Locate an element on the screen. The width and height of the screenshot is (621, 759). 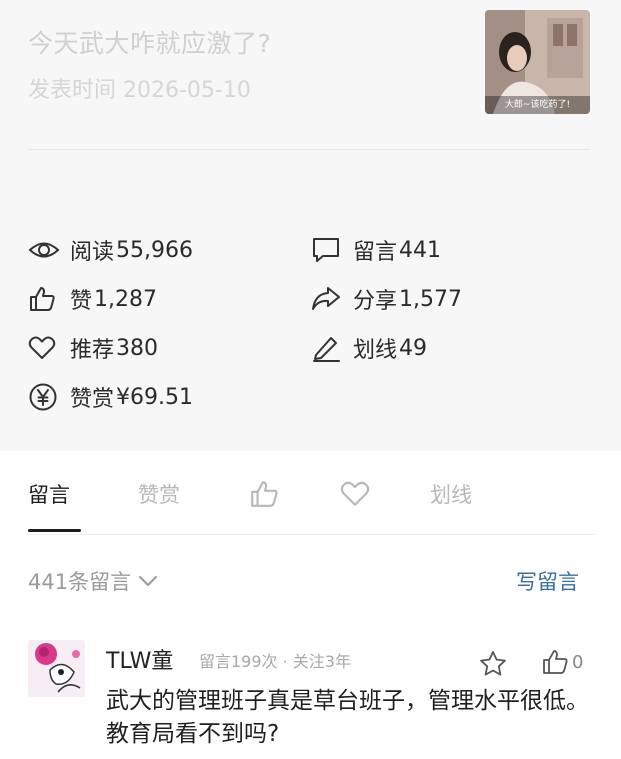
tab-rewards: 赞赏 is located at coordinates (159, 494).